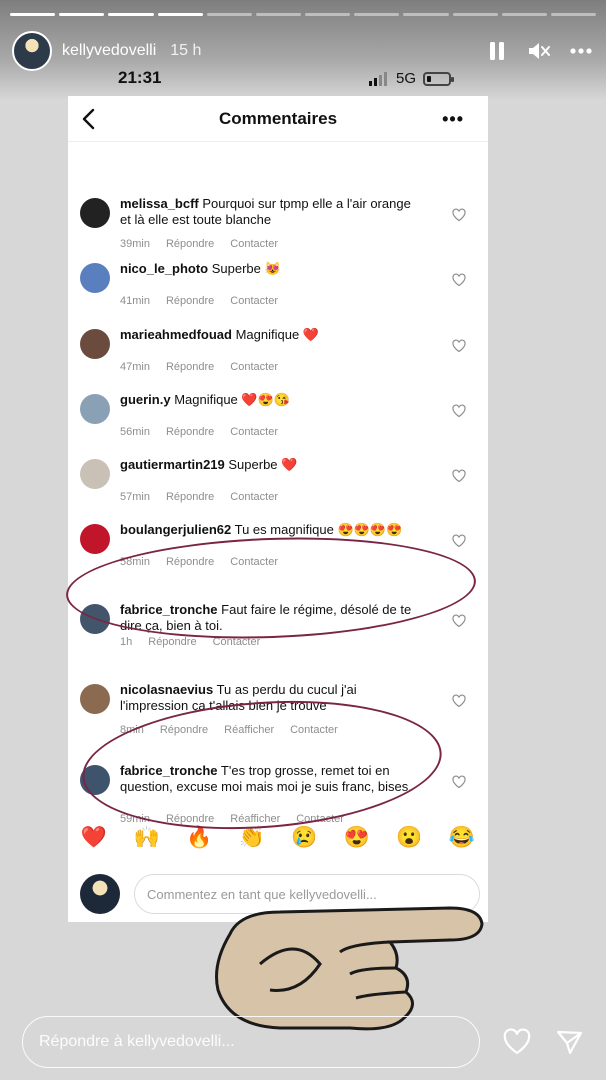 The width and height of the screenshot is (606, 1080). I want to click on comment-time: 1h, so click(126, 642).